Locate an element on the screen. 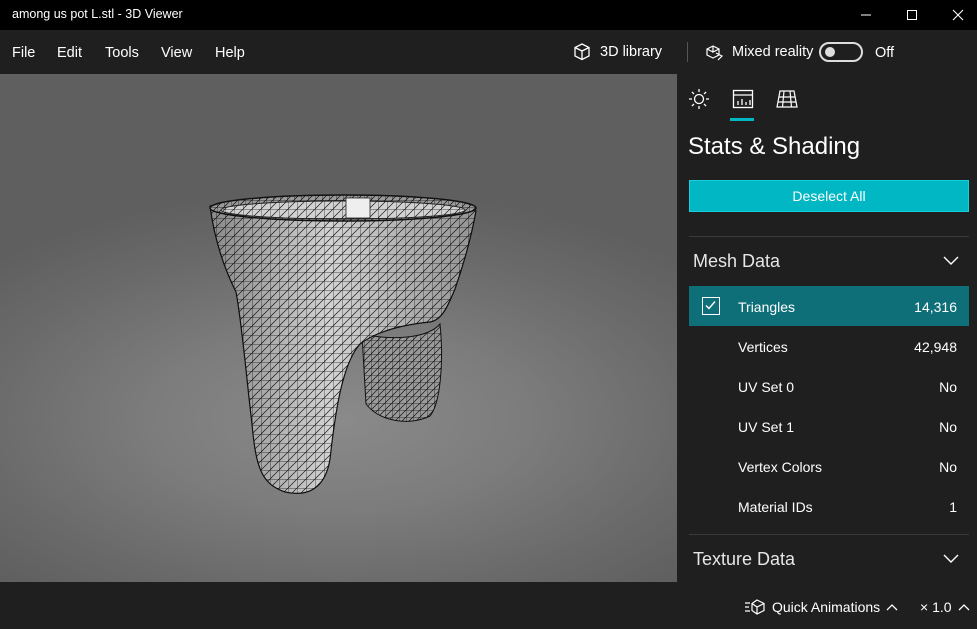 The width and height of the screenshot is (977, 629). checkbox-icon is located at coordinates (711, 306).